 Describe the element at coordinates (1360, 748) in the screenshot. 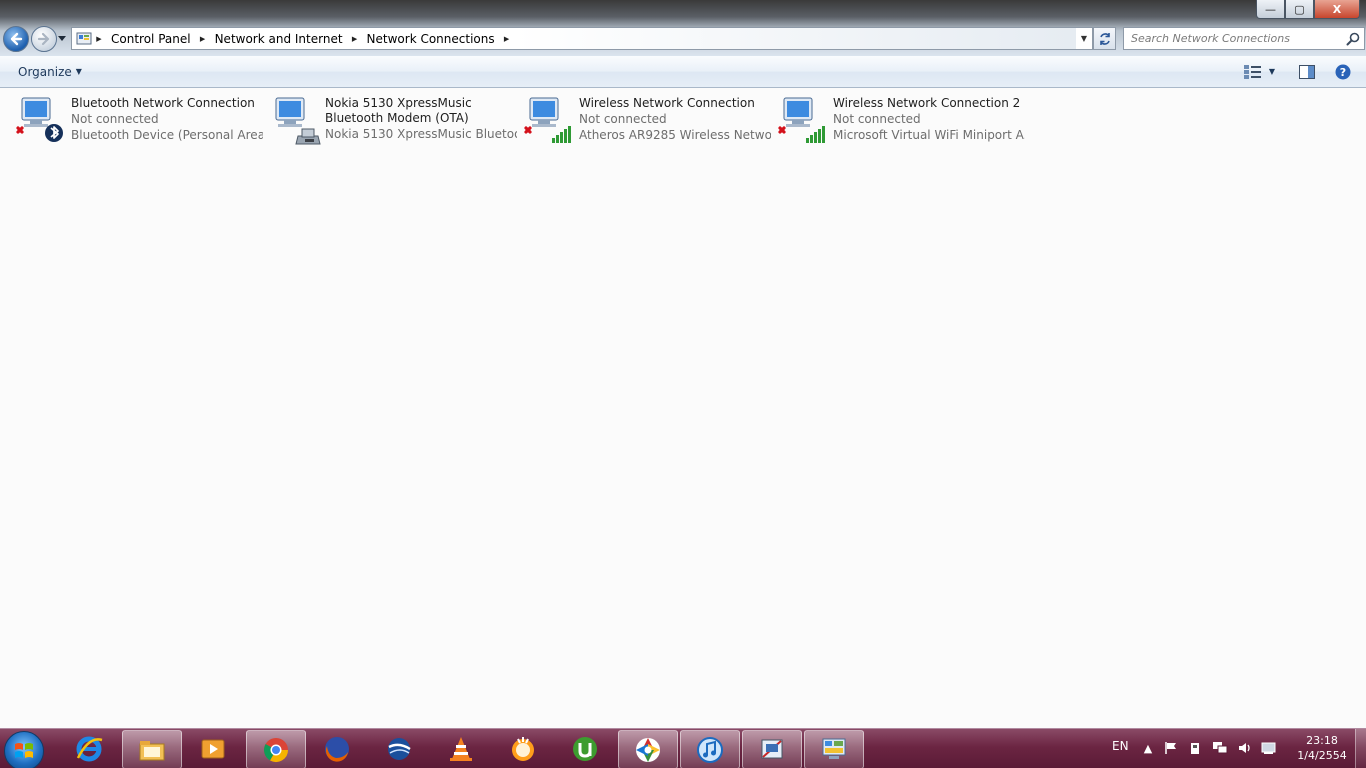

I see `show-desktop-button` at that location.